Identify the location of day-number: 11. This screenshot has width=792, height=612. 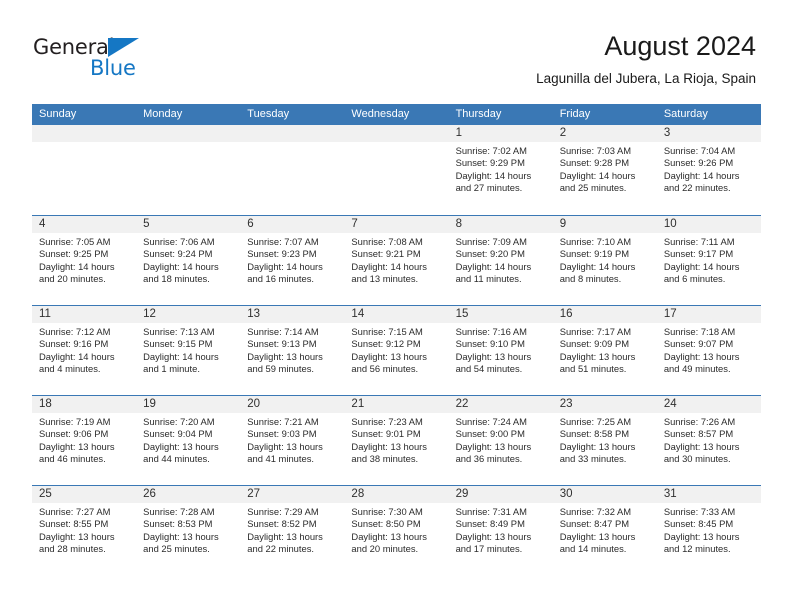
(84, 314).